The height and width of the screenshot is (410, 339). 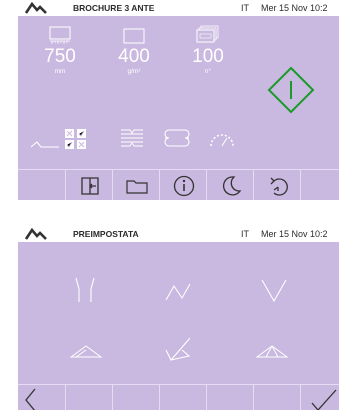 I want to click on undo-icon, so click(x=278, y=186).